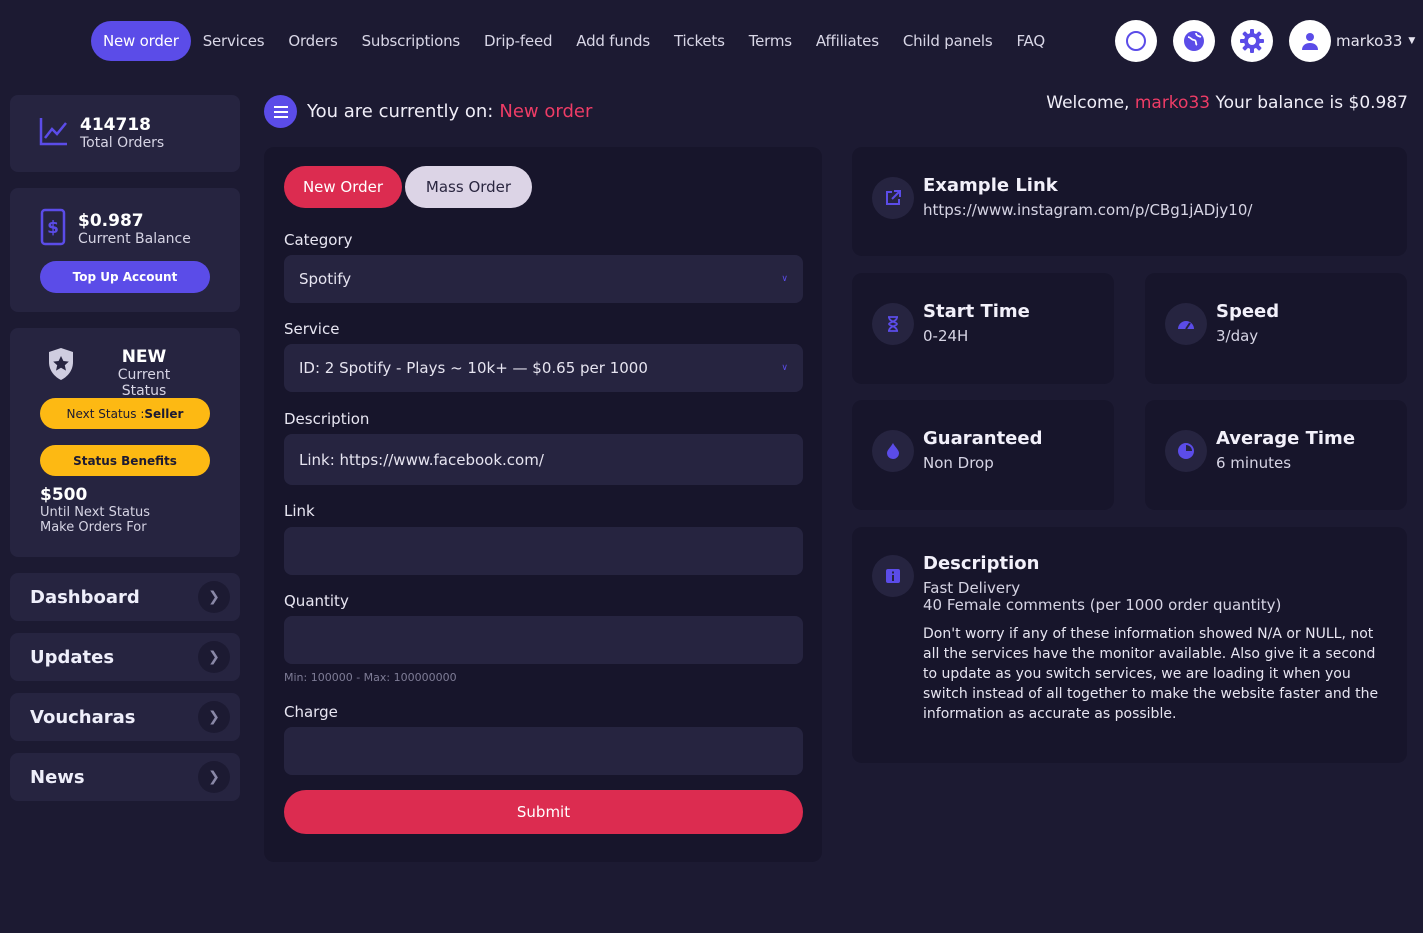  Describe the element at coordinates (893, 198) in the screenshot. I see `external-link-icon` at that location.